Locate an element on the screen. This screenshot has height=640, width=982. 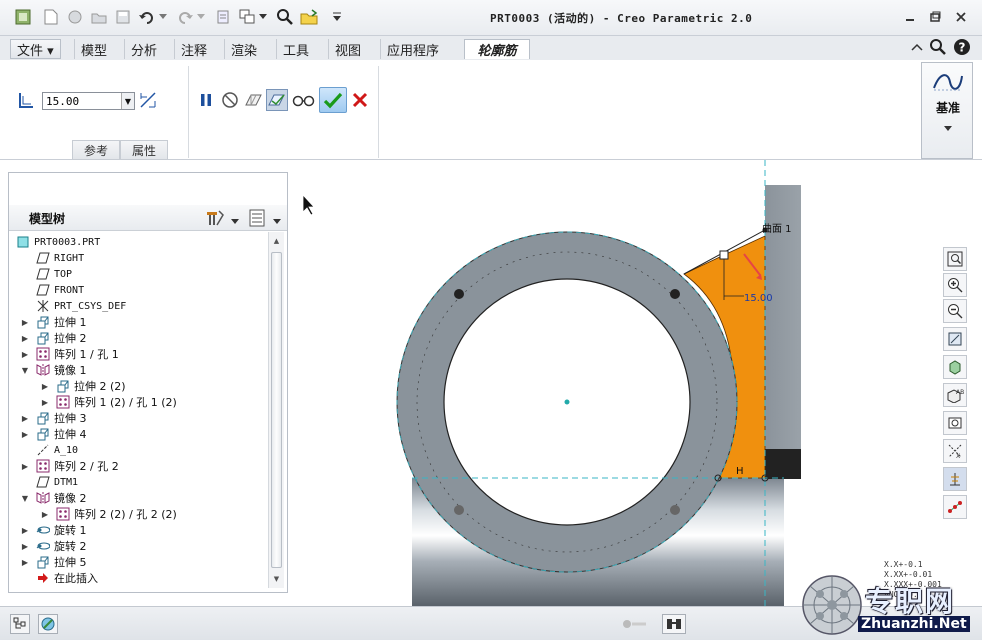
save-icon is located at coordinates (123, 17).